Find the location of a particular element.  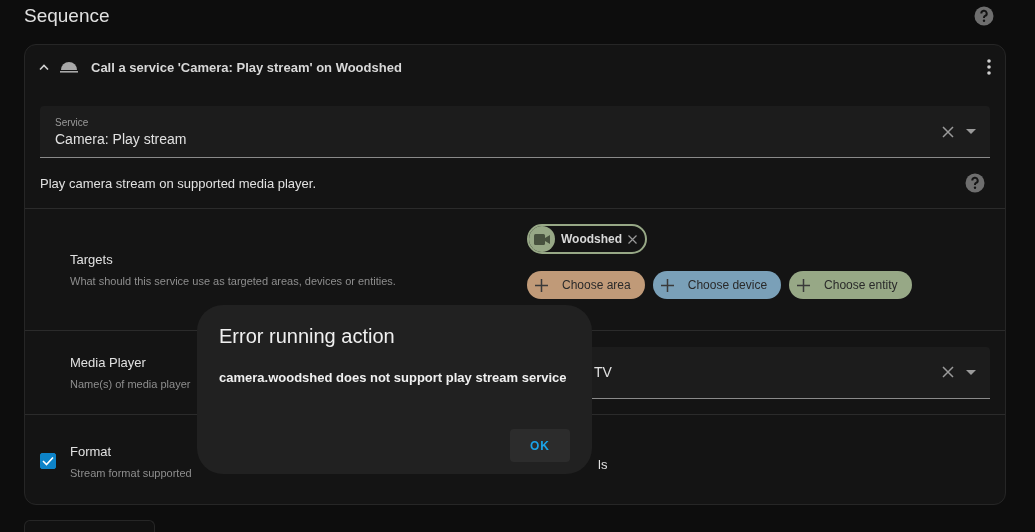

dialog-message: camera.woodshed does not support play stream service is located at coordinates (393, 377).